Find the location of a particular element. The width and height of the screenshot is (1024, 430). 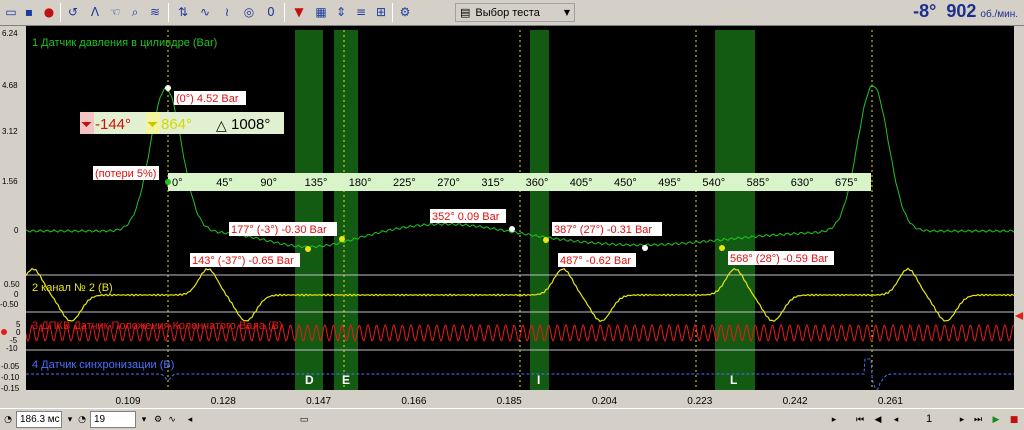

engine-icon: ⚙ is located at coordinates (405, 12).